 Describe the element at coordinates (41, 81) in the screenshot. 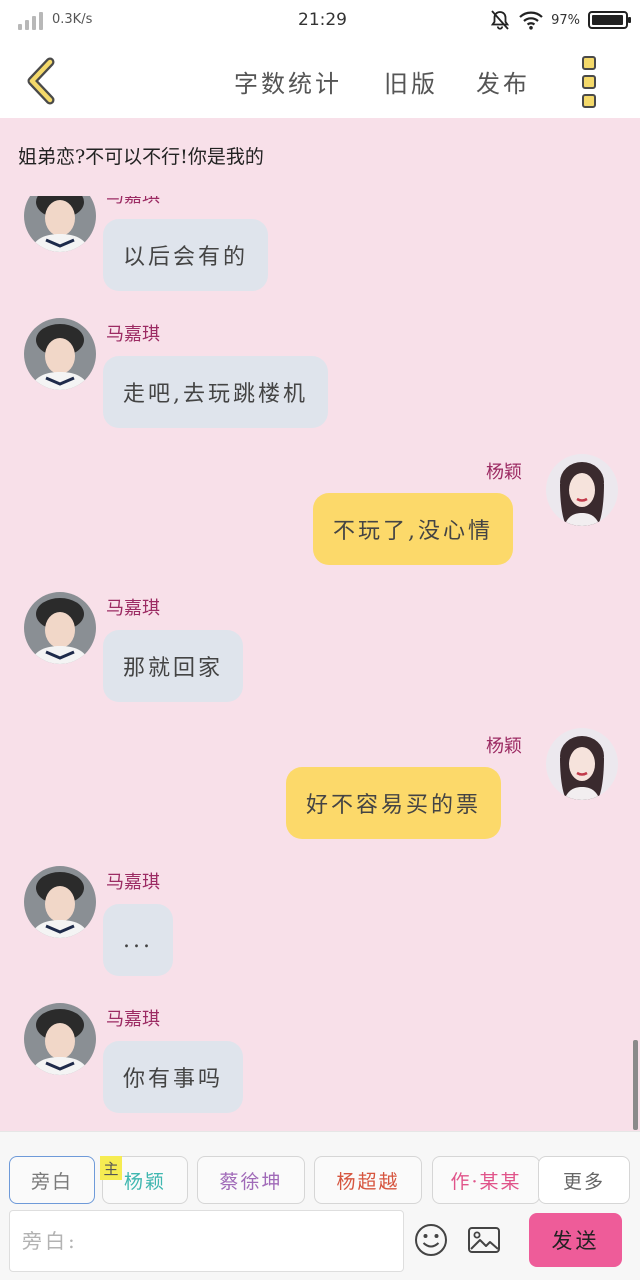

I see `chevron-left-icon` at that location.